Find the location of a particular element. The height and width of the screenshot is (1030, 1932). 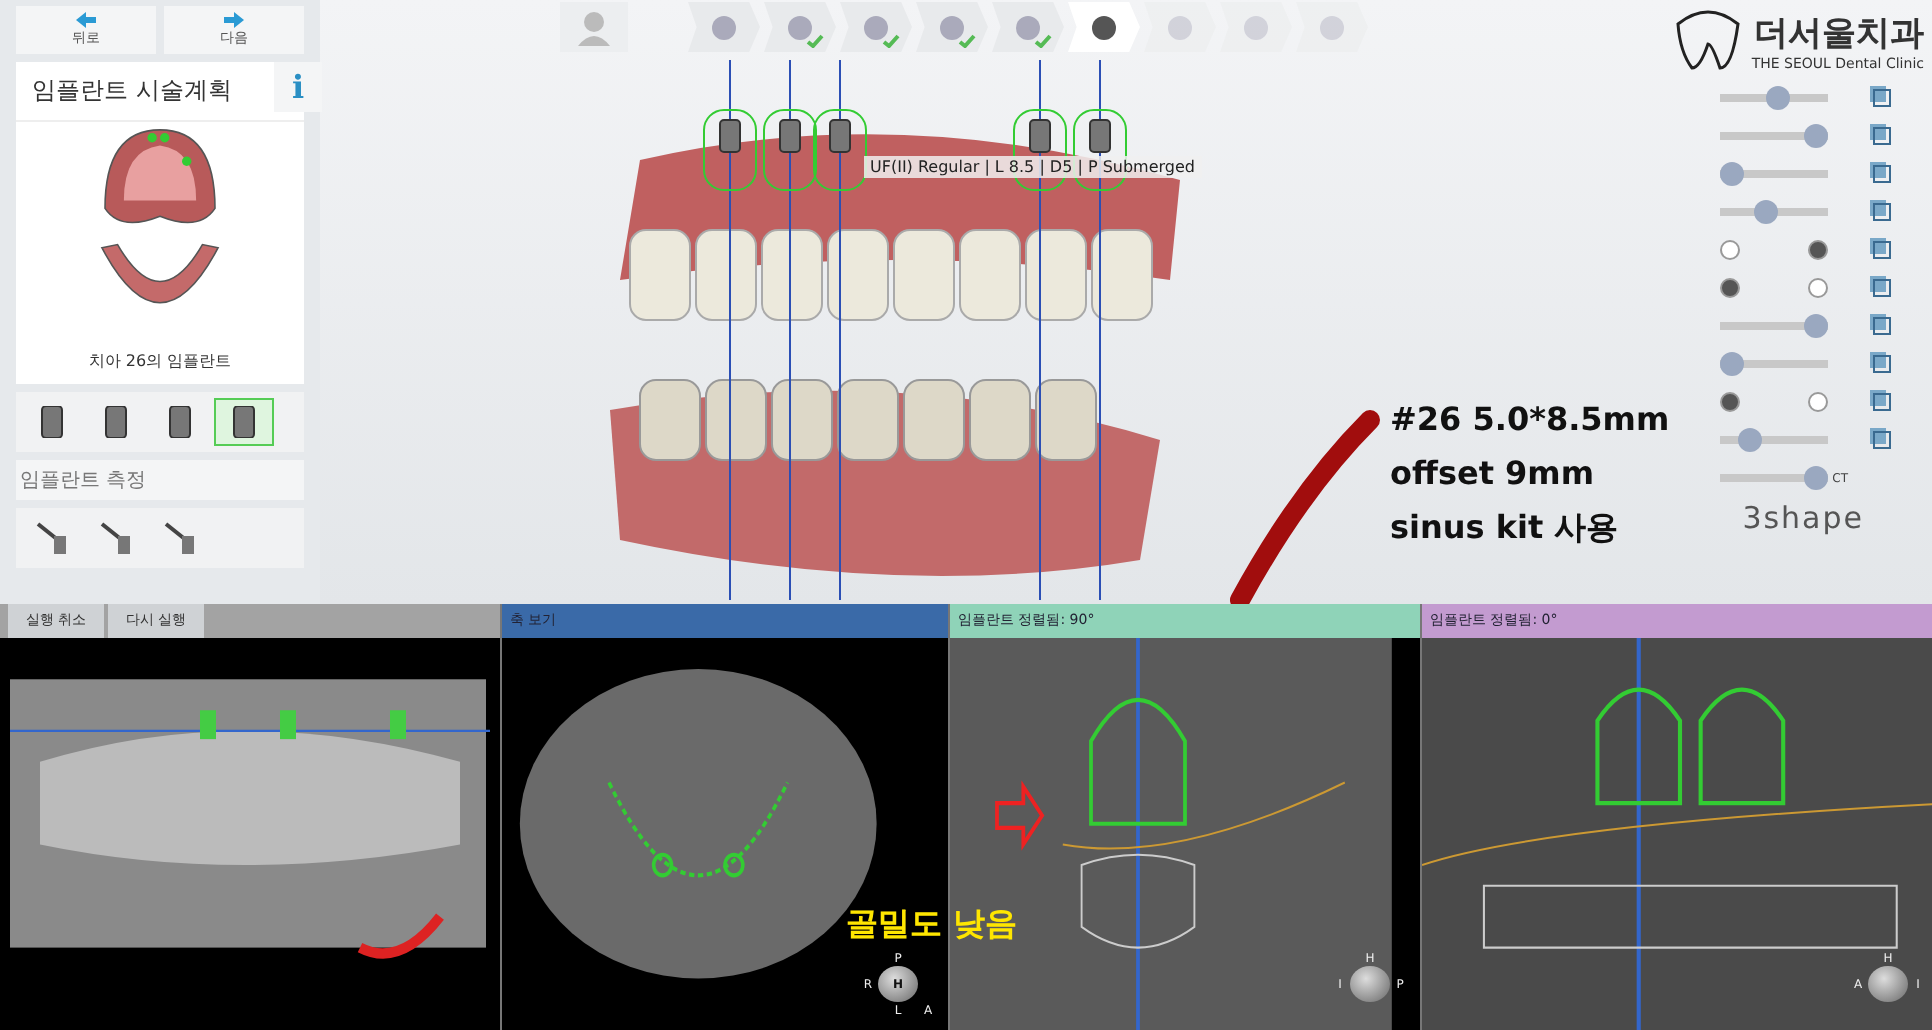

brand-logo: 3shape is located at coordinates (1803, 518).